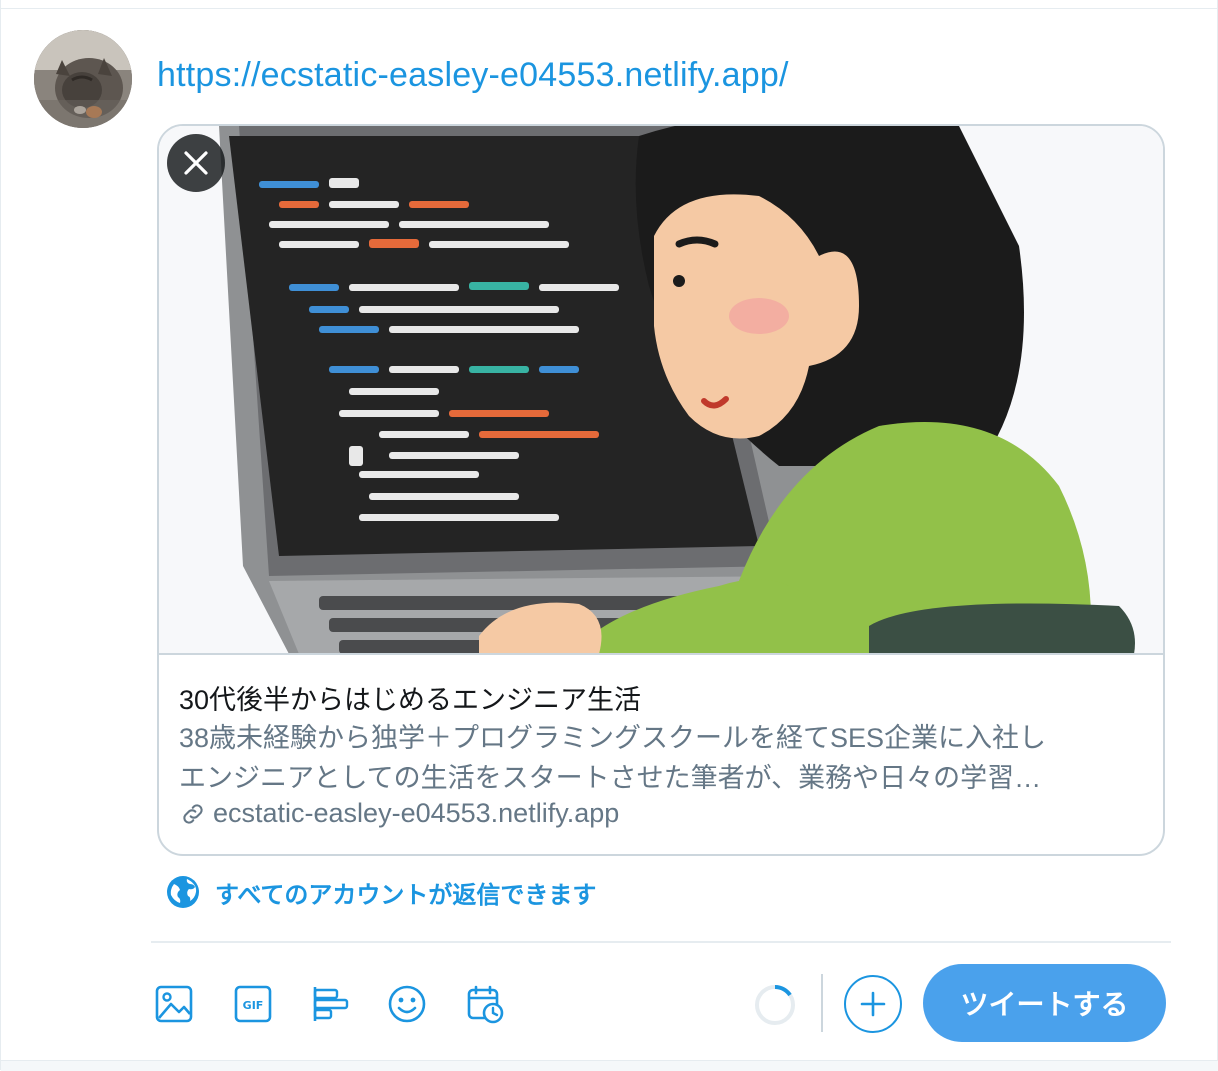  I want to click on top-border, so click(609, 8).